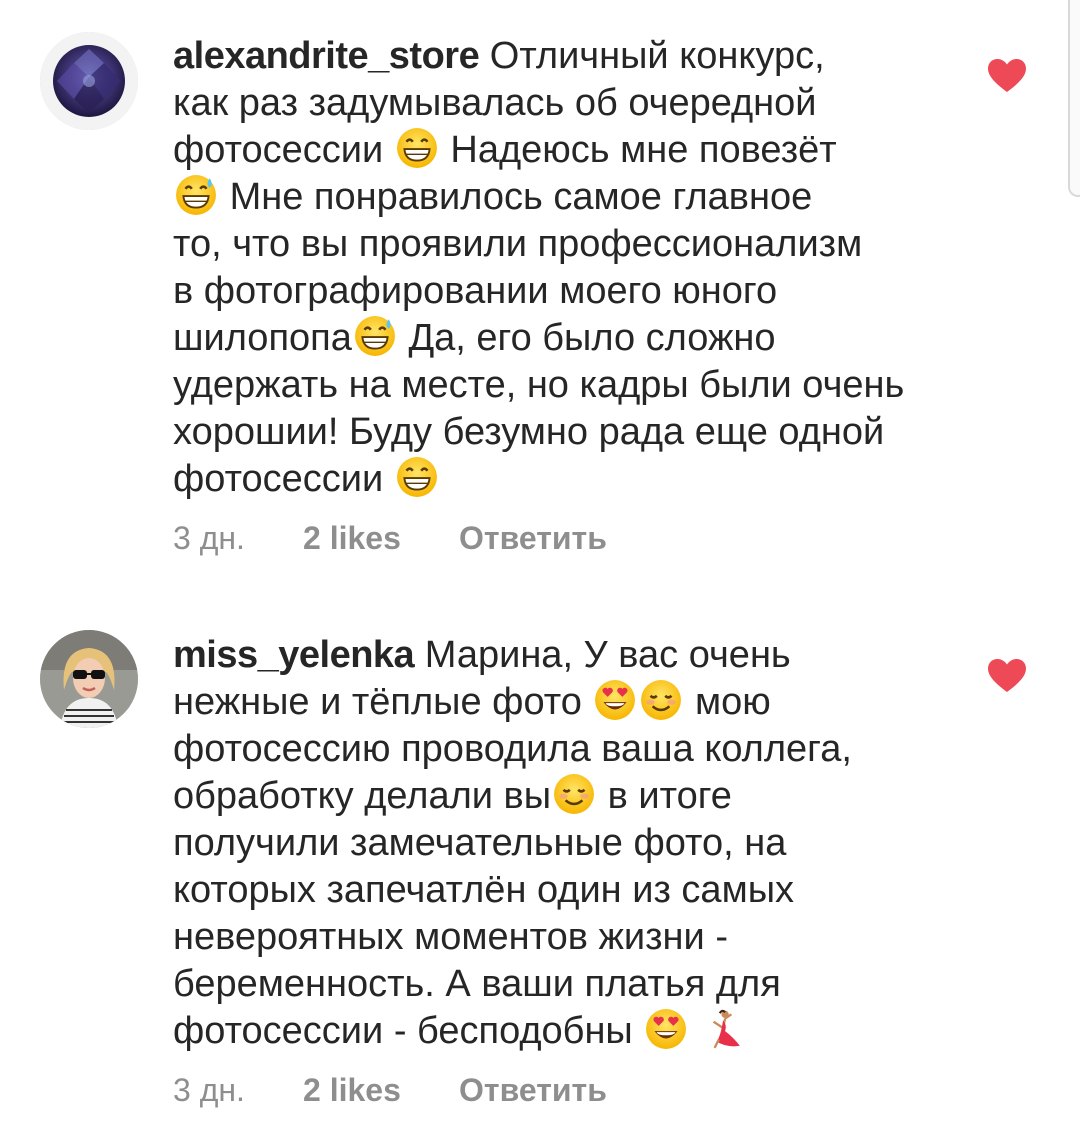  Describe the element at coordinates (480, 843) in the screenshot. I see `comment-line: получили замечательные фото, на` at that location.